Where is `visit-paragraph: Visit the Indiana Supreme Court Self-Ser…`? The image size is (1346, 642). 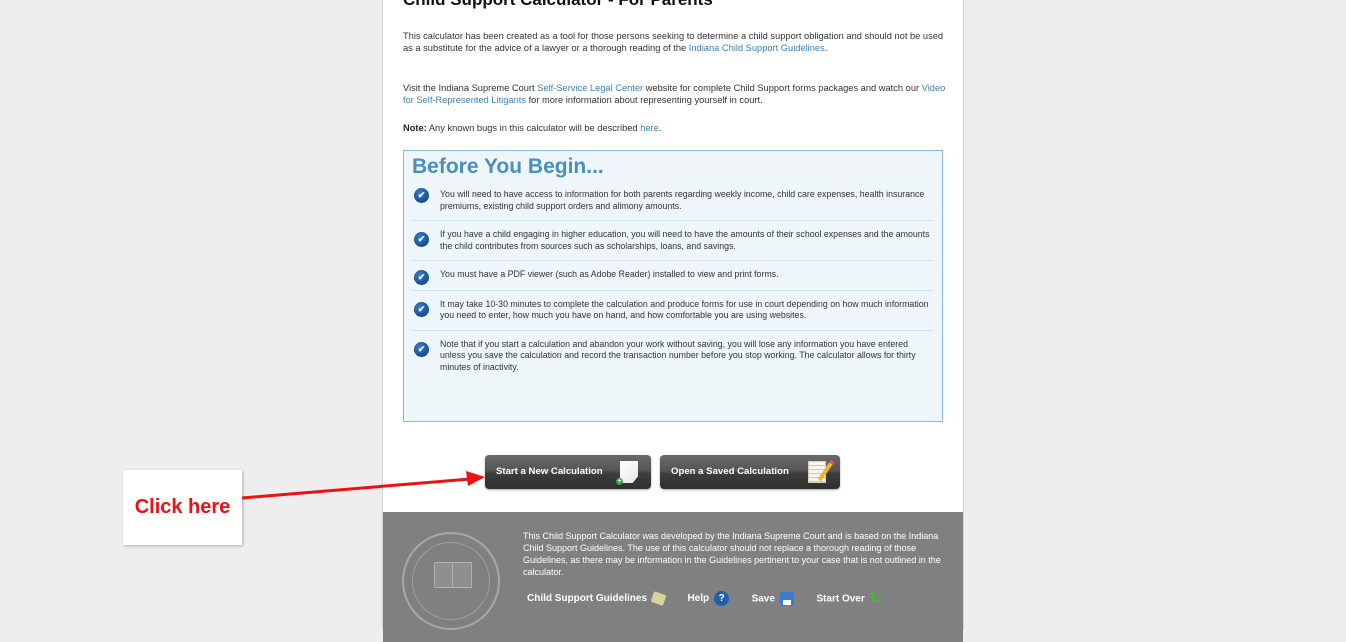
visit-paragraph: Visit the Indiana Supreme Court Self-Ser… is located at coordinates (675, 94).